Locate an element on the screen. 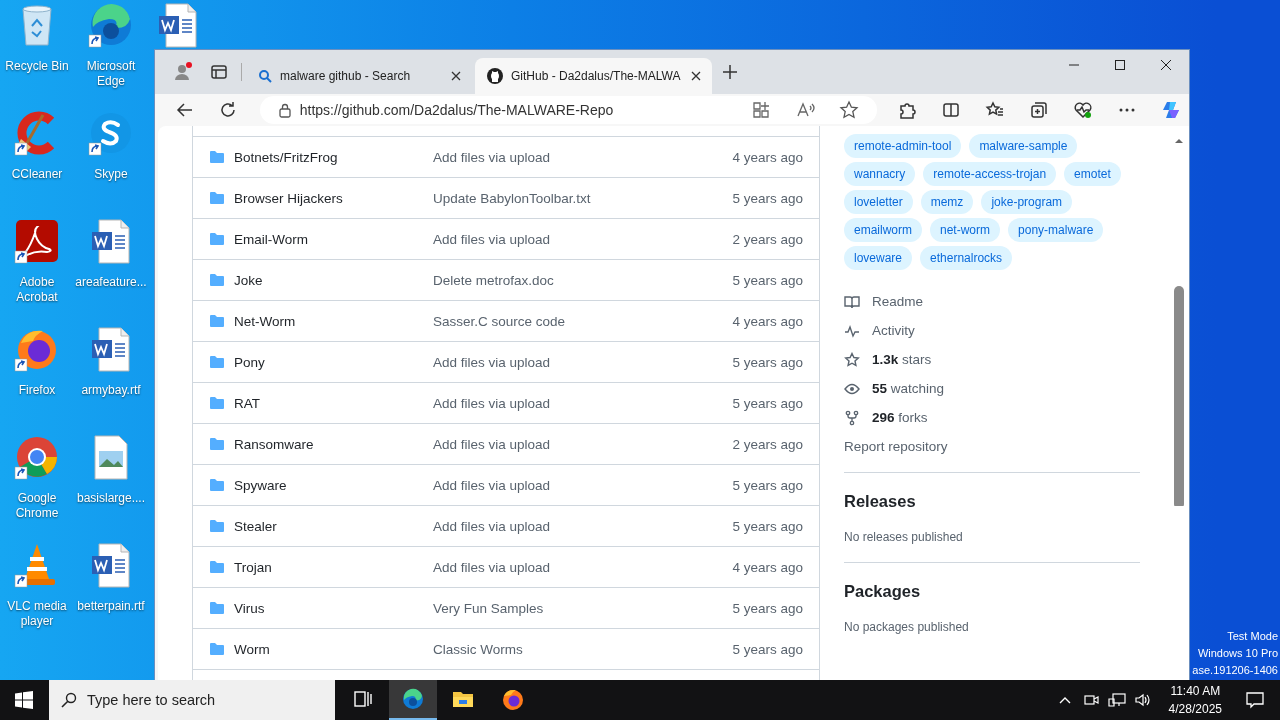 The image size is (1280, 720). folder-link: Browser Hijackers is located at coordinates (288, 198).